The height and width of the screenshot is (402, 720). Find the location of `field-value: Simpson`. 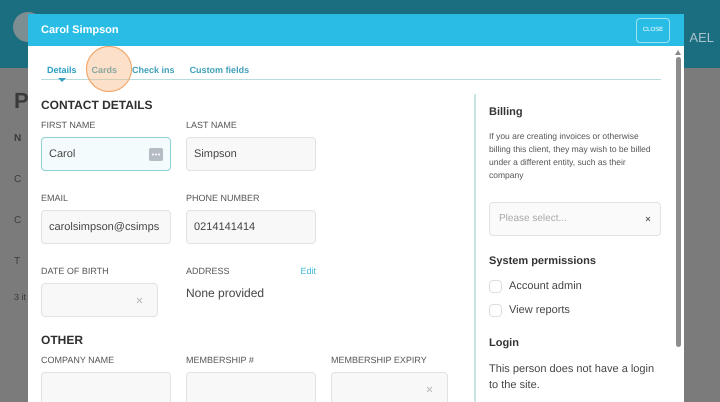

field-value: Simpson is located at coordinates (216, 154).